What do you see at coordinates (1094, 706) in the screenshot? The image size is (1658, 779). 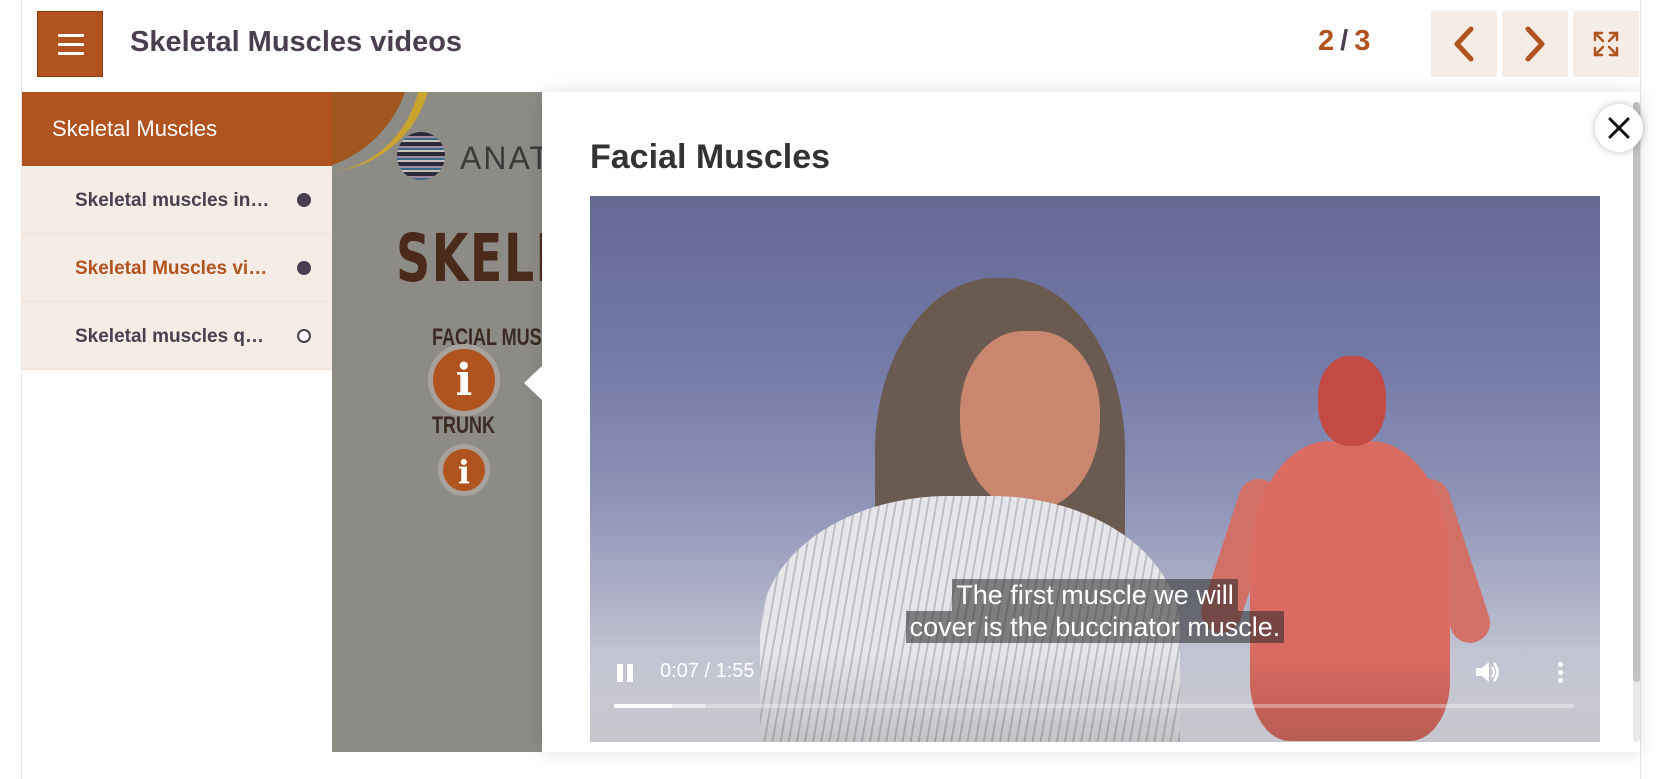 I see `video-progress-bar` at bounding box center [1094, 706].